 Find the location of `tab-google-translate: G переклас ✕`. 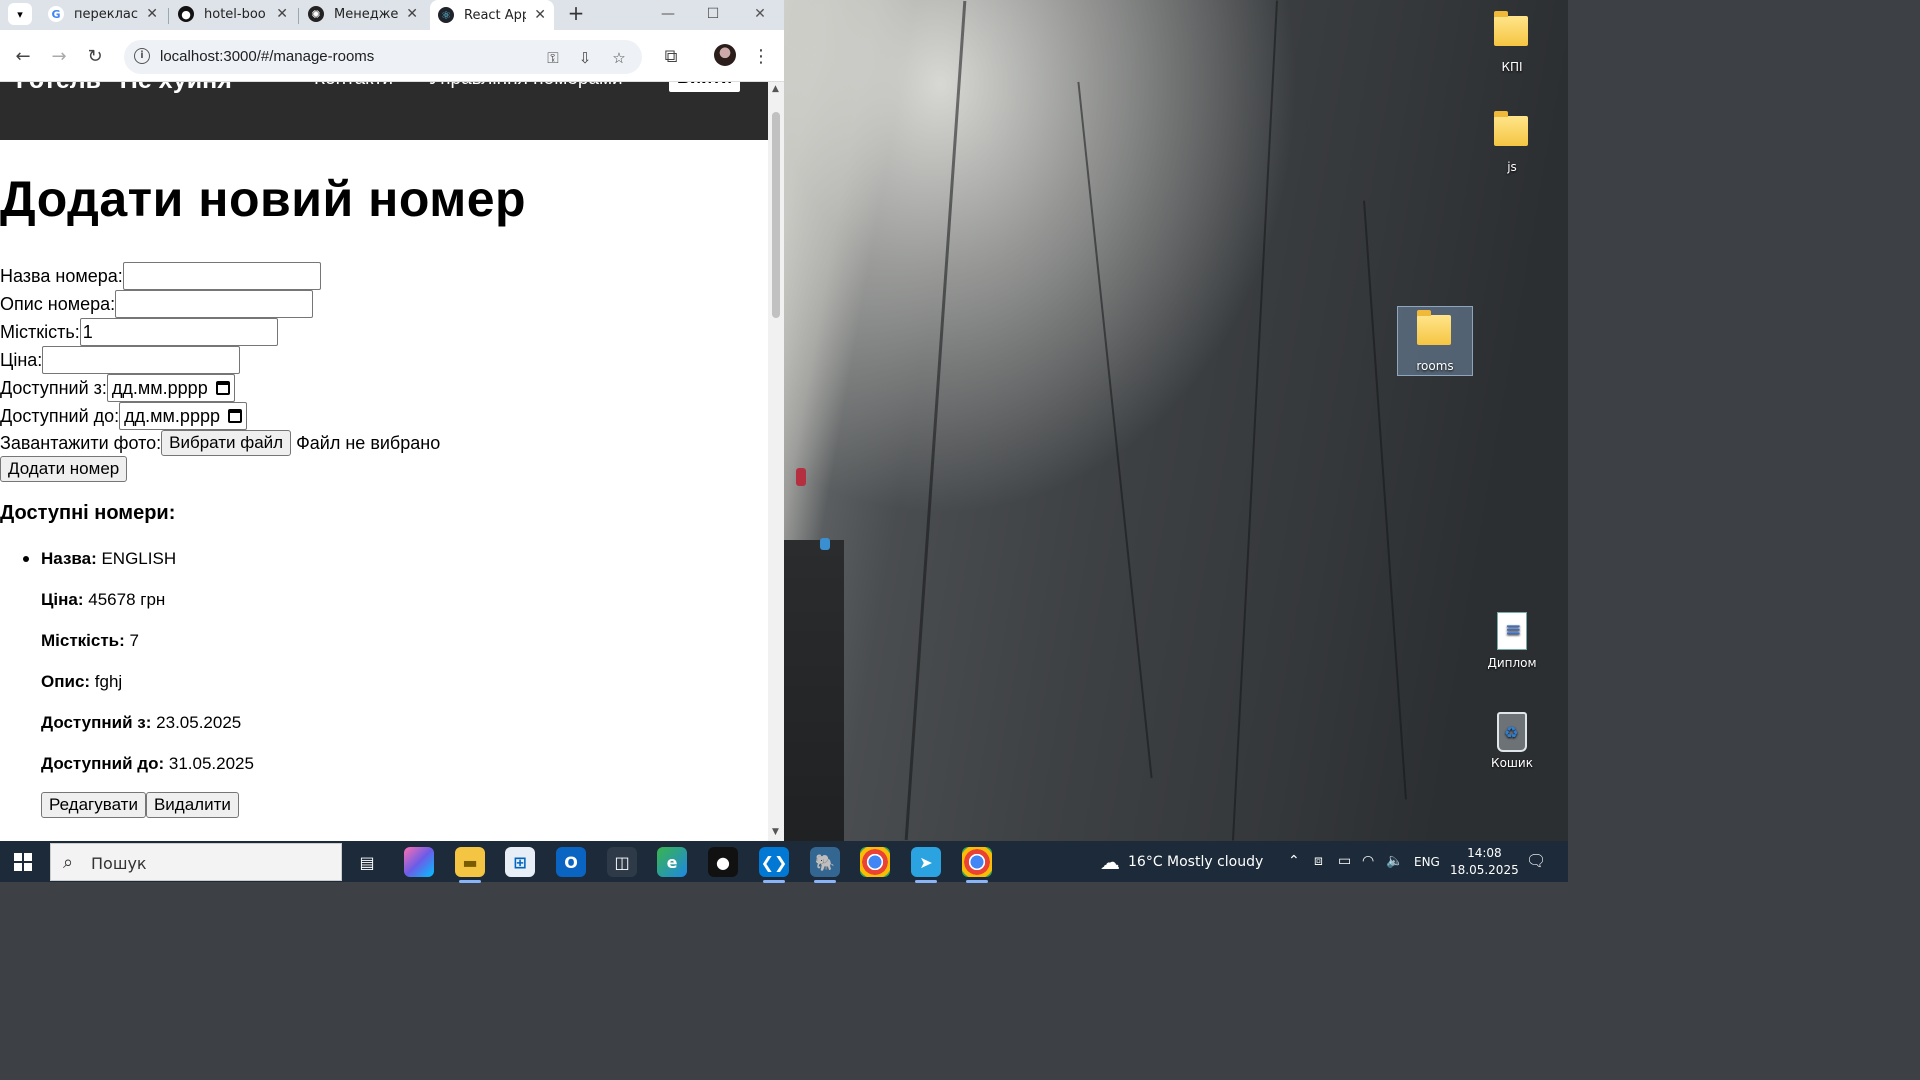

tab-google-translate: G переклас ✕ is located at coordinates (103, 14).